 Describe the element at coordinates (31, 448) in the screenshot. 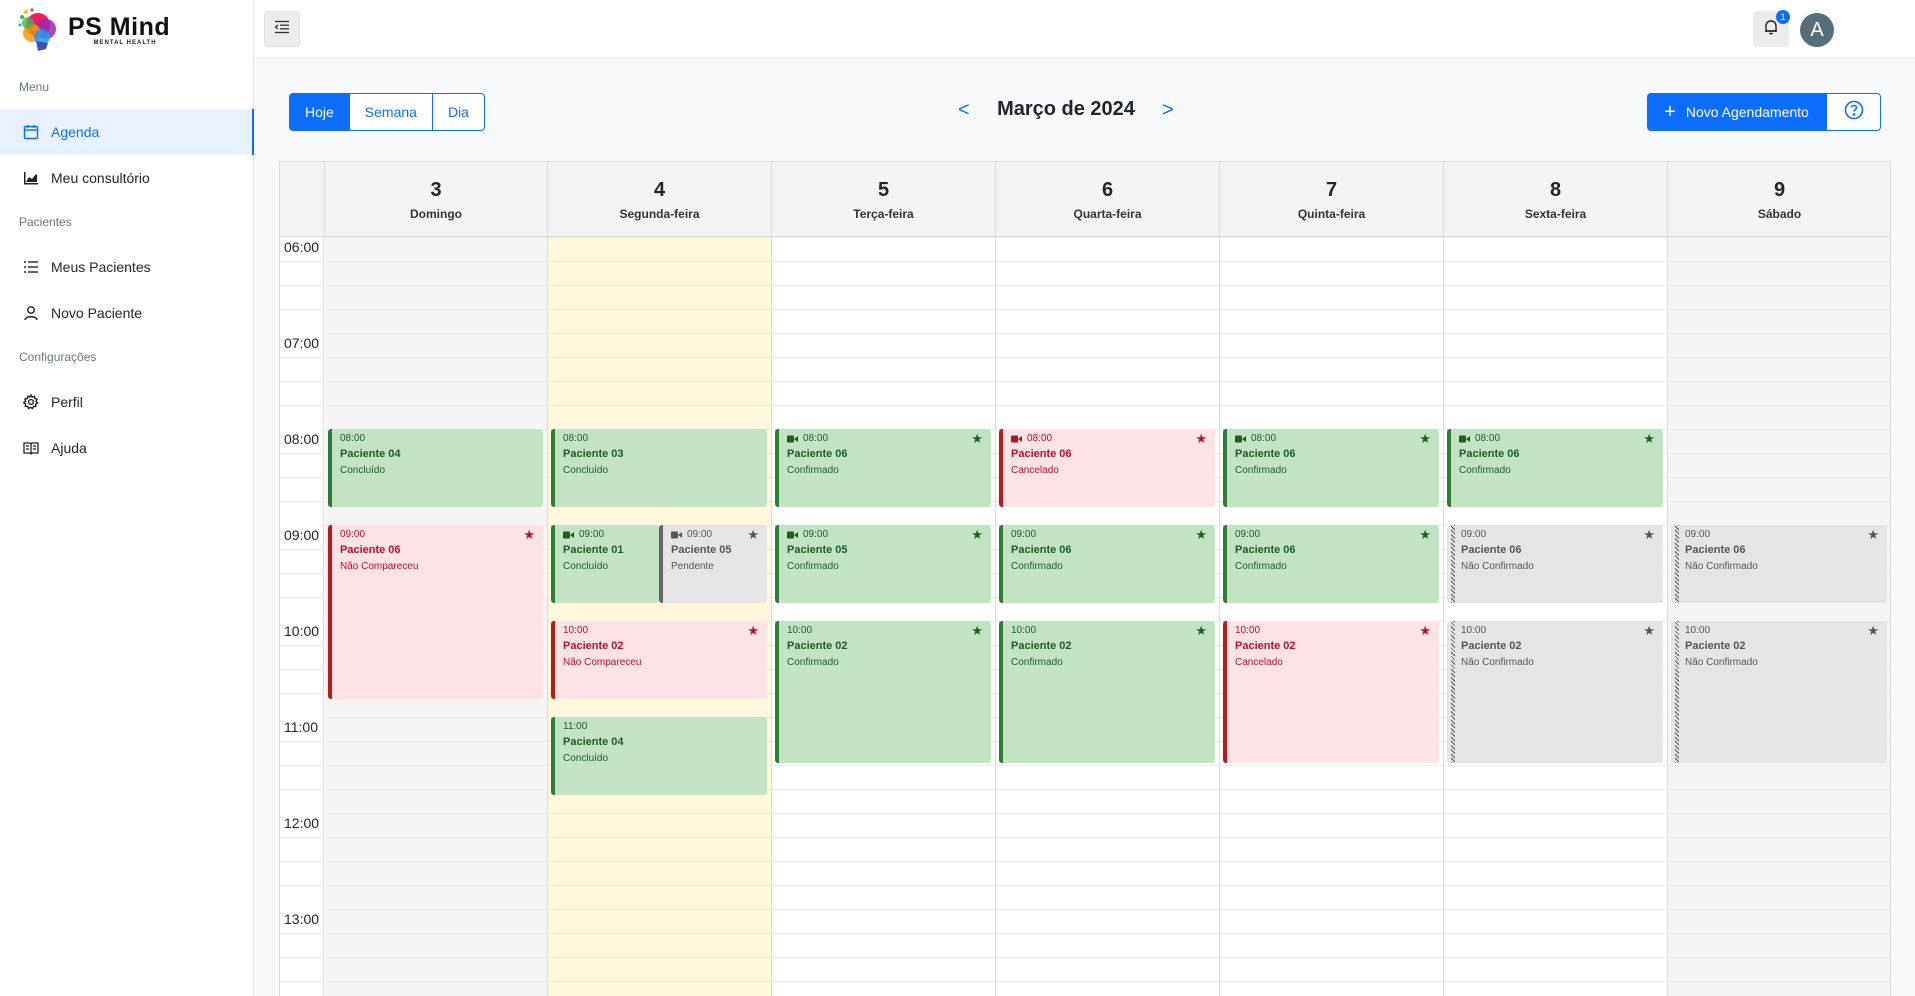

I see `book-icon` at that location.